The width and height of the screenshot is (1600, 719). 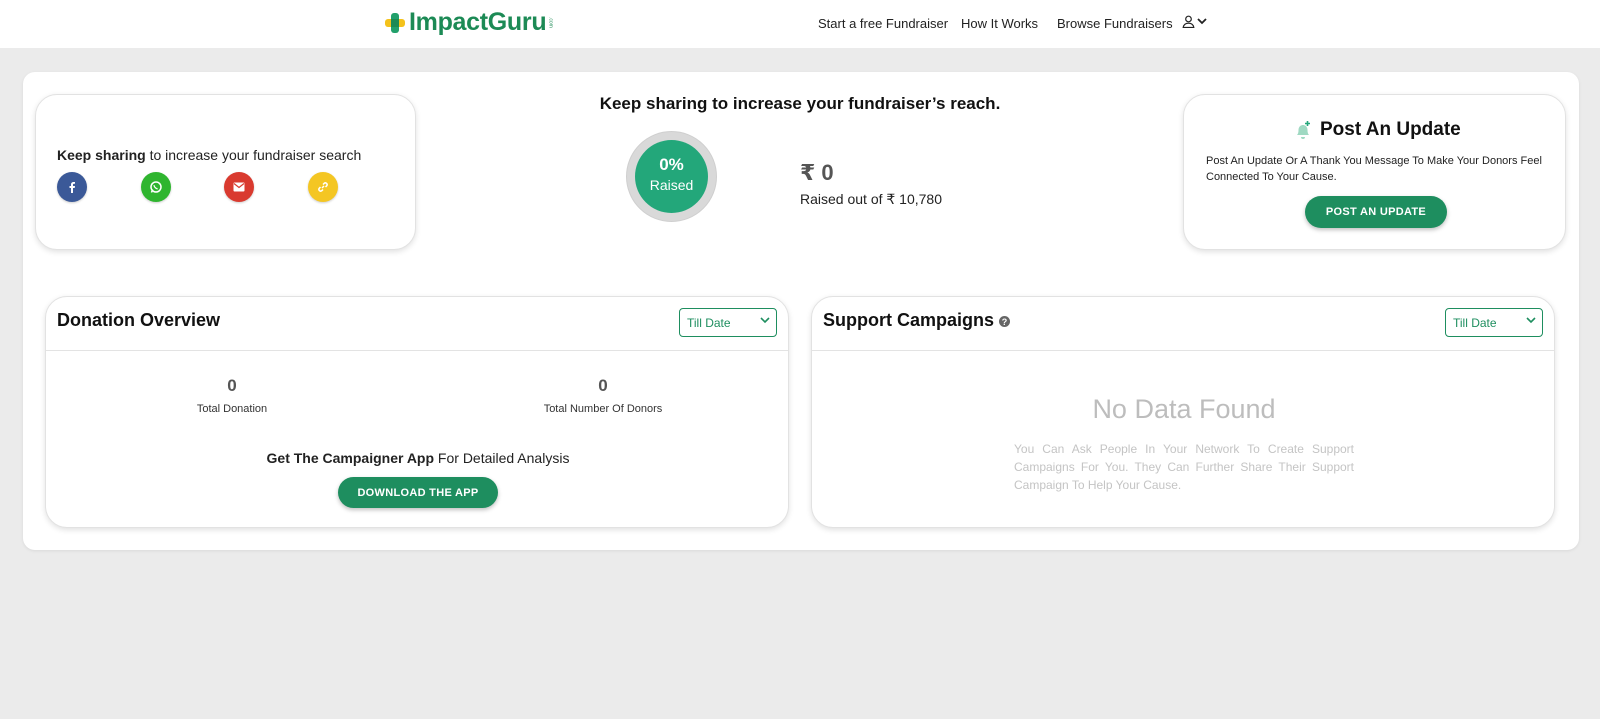 I want to click on raised-goal-text: Raised out of ₹ 10,780, so click(x=871, y=199).